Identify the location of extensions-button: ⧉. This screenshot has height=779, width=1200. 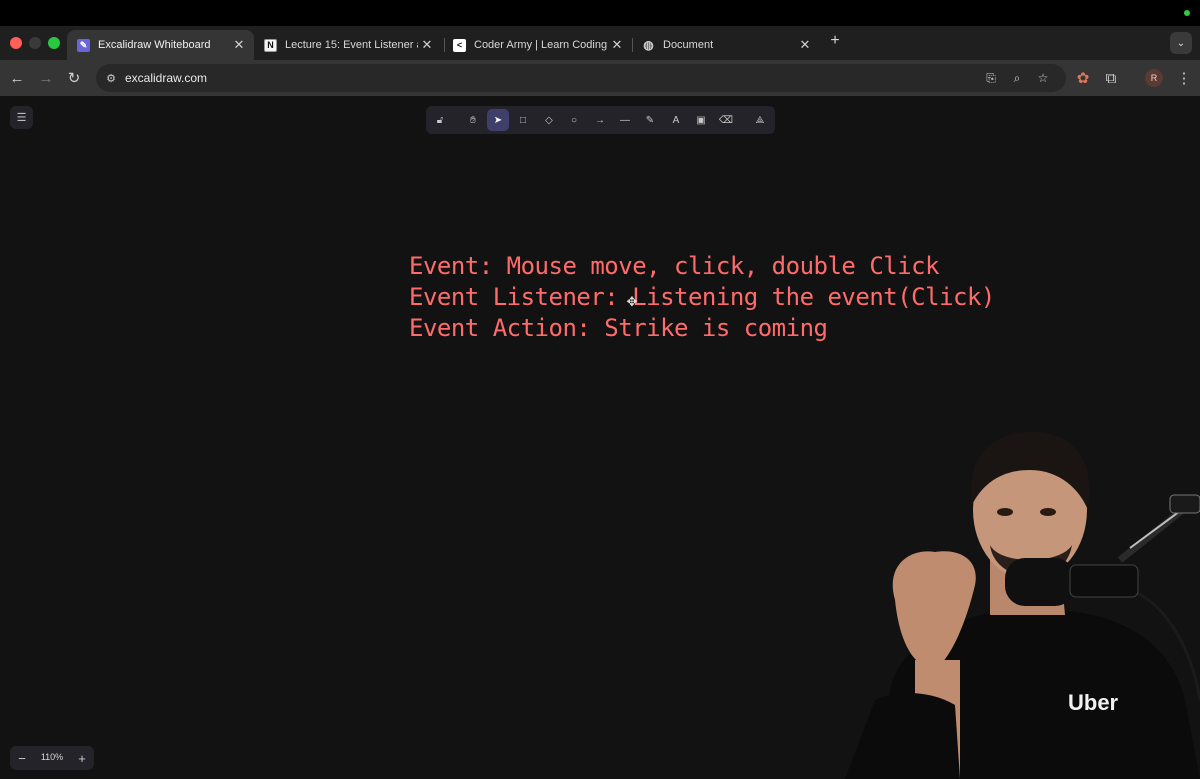
(1111, 78).